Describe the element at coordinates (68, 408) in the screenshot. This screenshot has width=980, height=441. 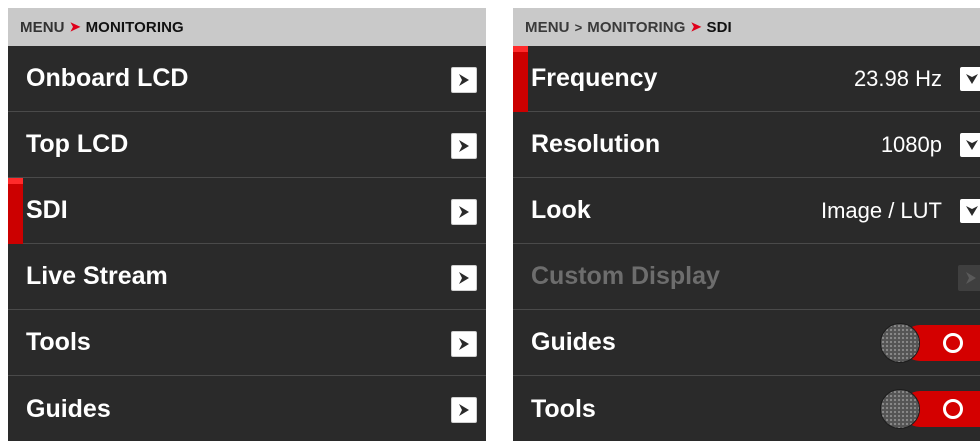
I see `menu-item-label: Guides` at that location.